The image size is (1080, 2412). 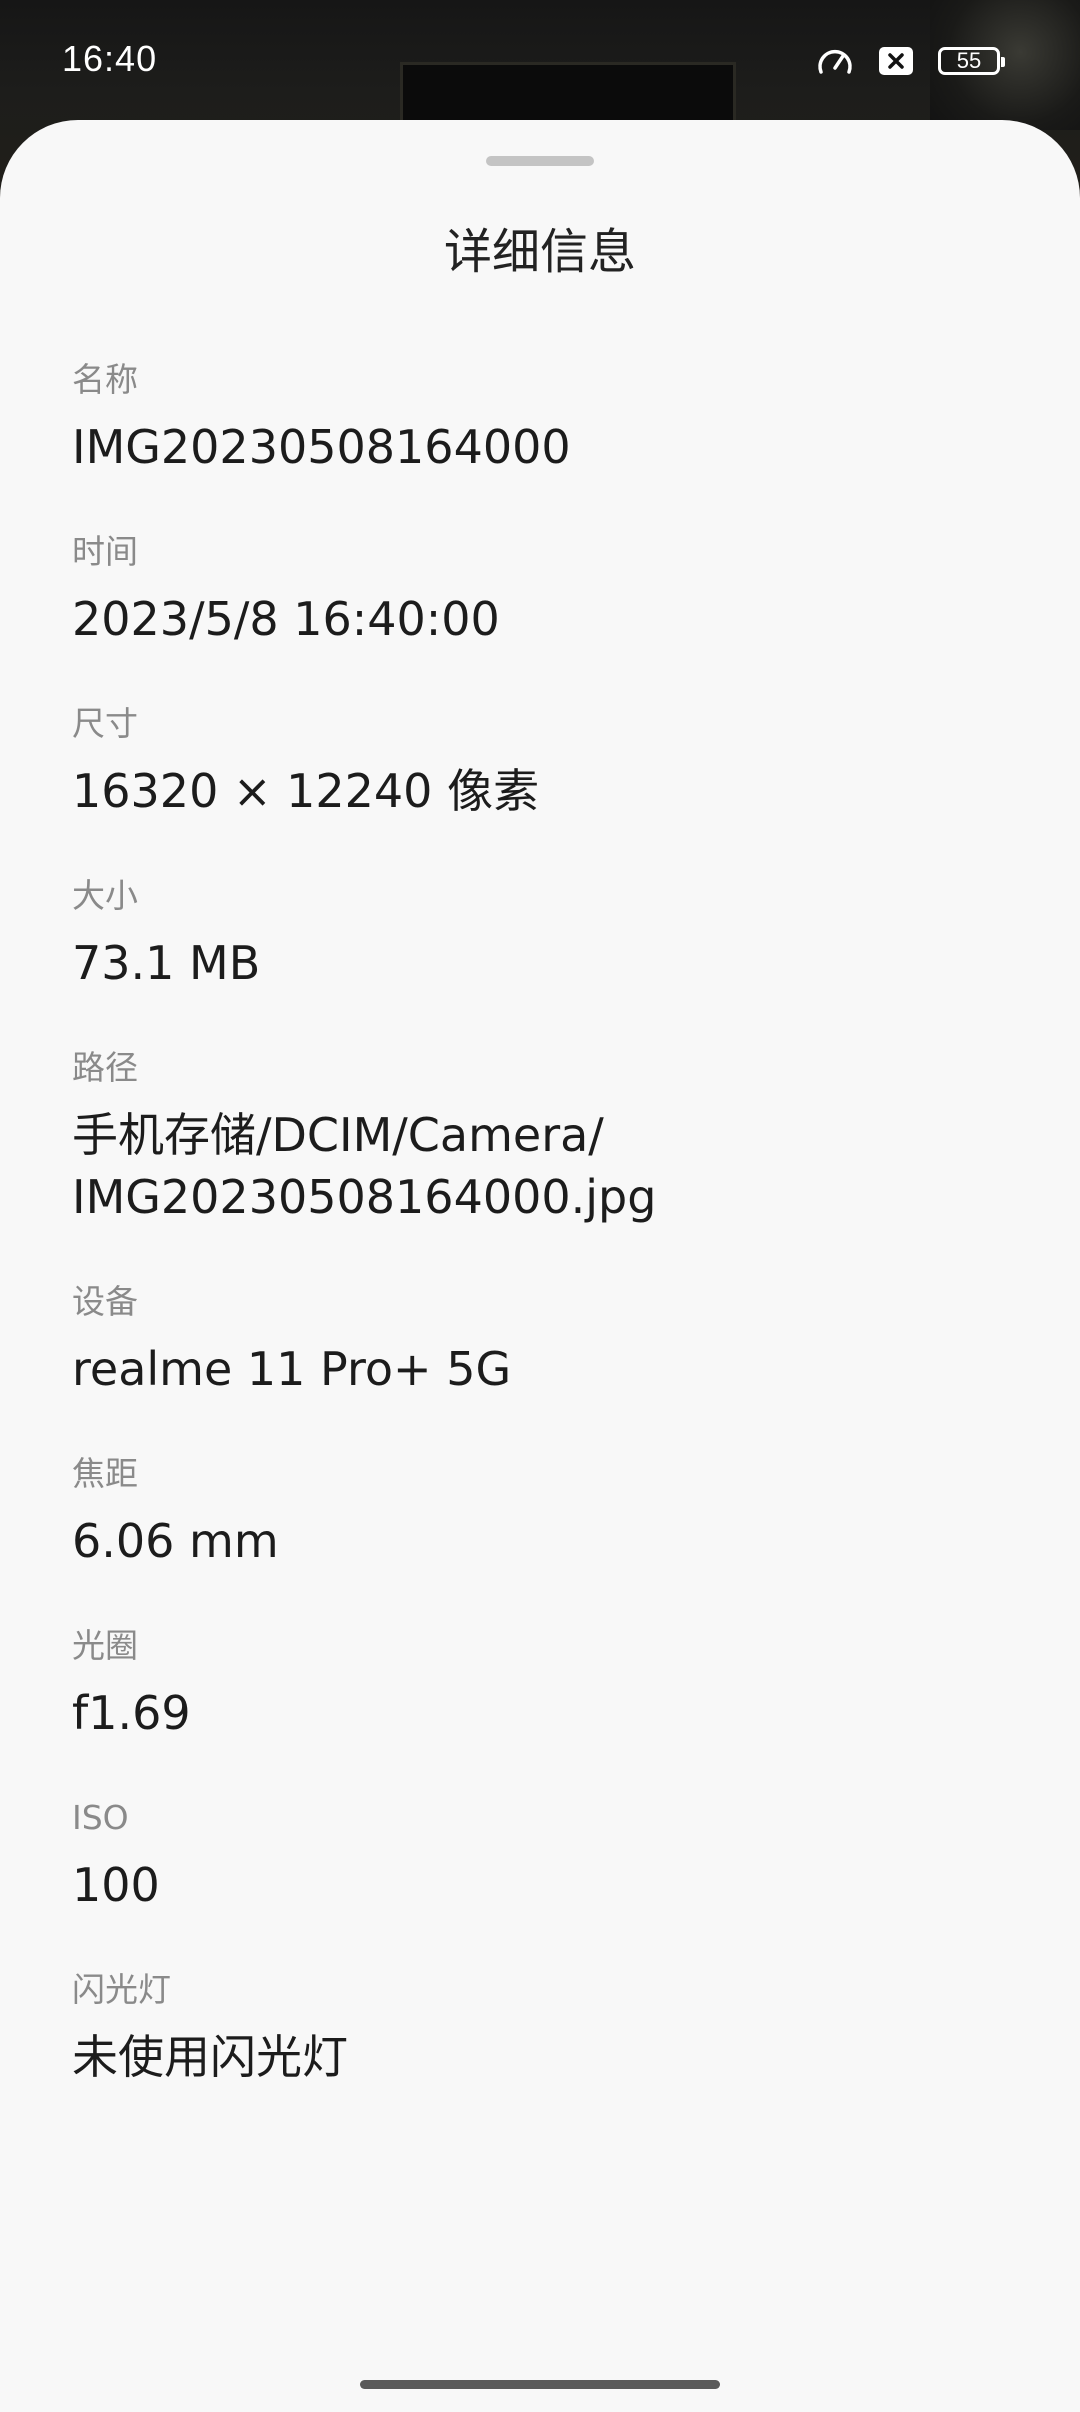 What do you see at coordinates (540, 161) in the screenshot?
I see `drag-handle` at bounding box center [540, 161].